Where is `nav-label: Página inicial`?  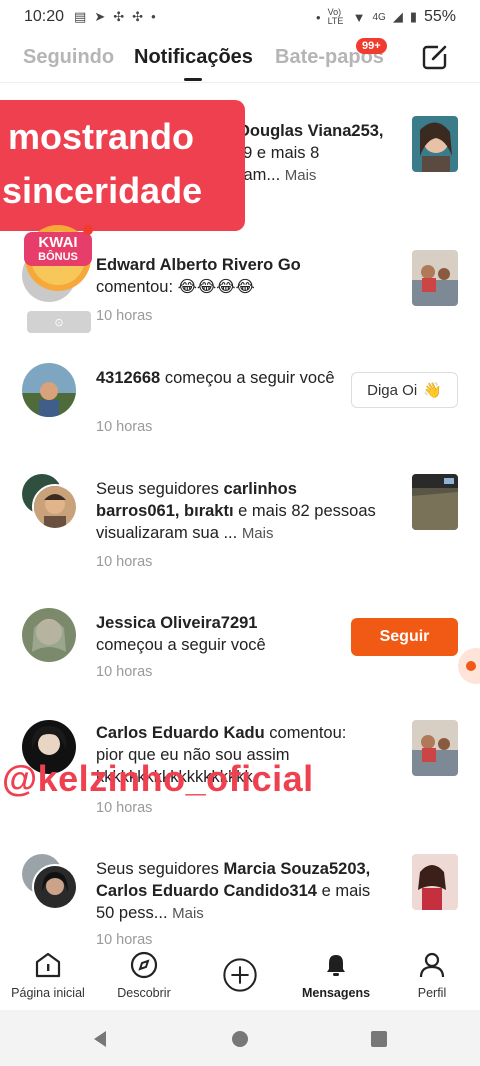
nav-label: Página inicial is located at coordinates (48, 993).